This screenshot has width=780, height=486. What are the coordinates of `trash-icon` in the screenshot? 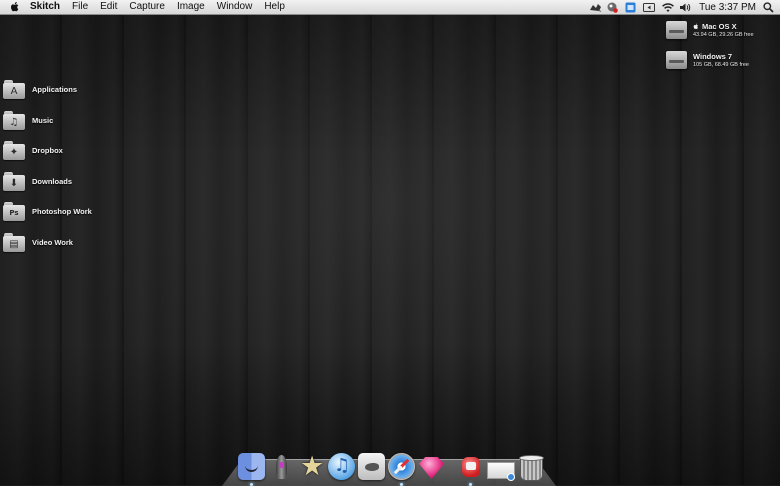 It's located at (530, 467).